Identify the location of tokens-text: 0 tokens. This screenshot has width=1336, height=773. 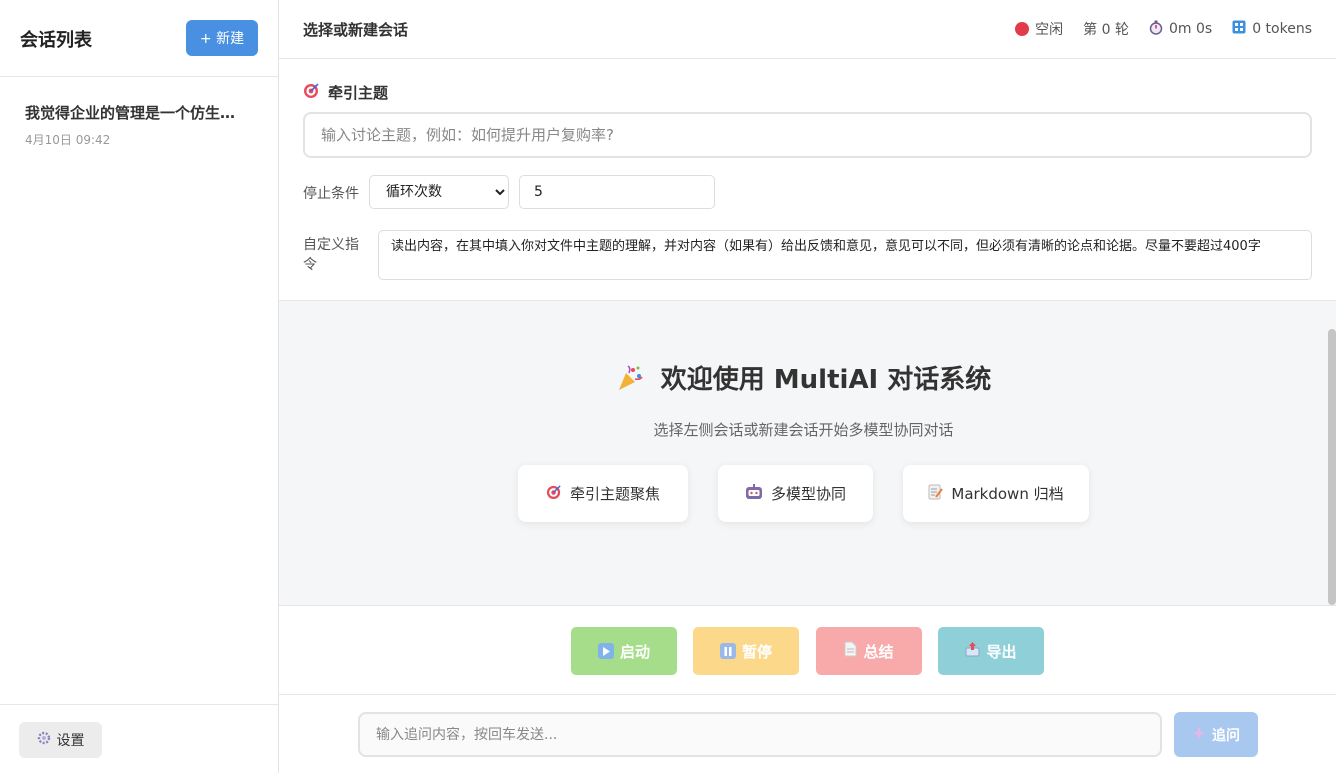
(1282, 29).